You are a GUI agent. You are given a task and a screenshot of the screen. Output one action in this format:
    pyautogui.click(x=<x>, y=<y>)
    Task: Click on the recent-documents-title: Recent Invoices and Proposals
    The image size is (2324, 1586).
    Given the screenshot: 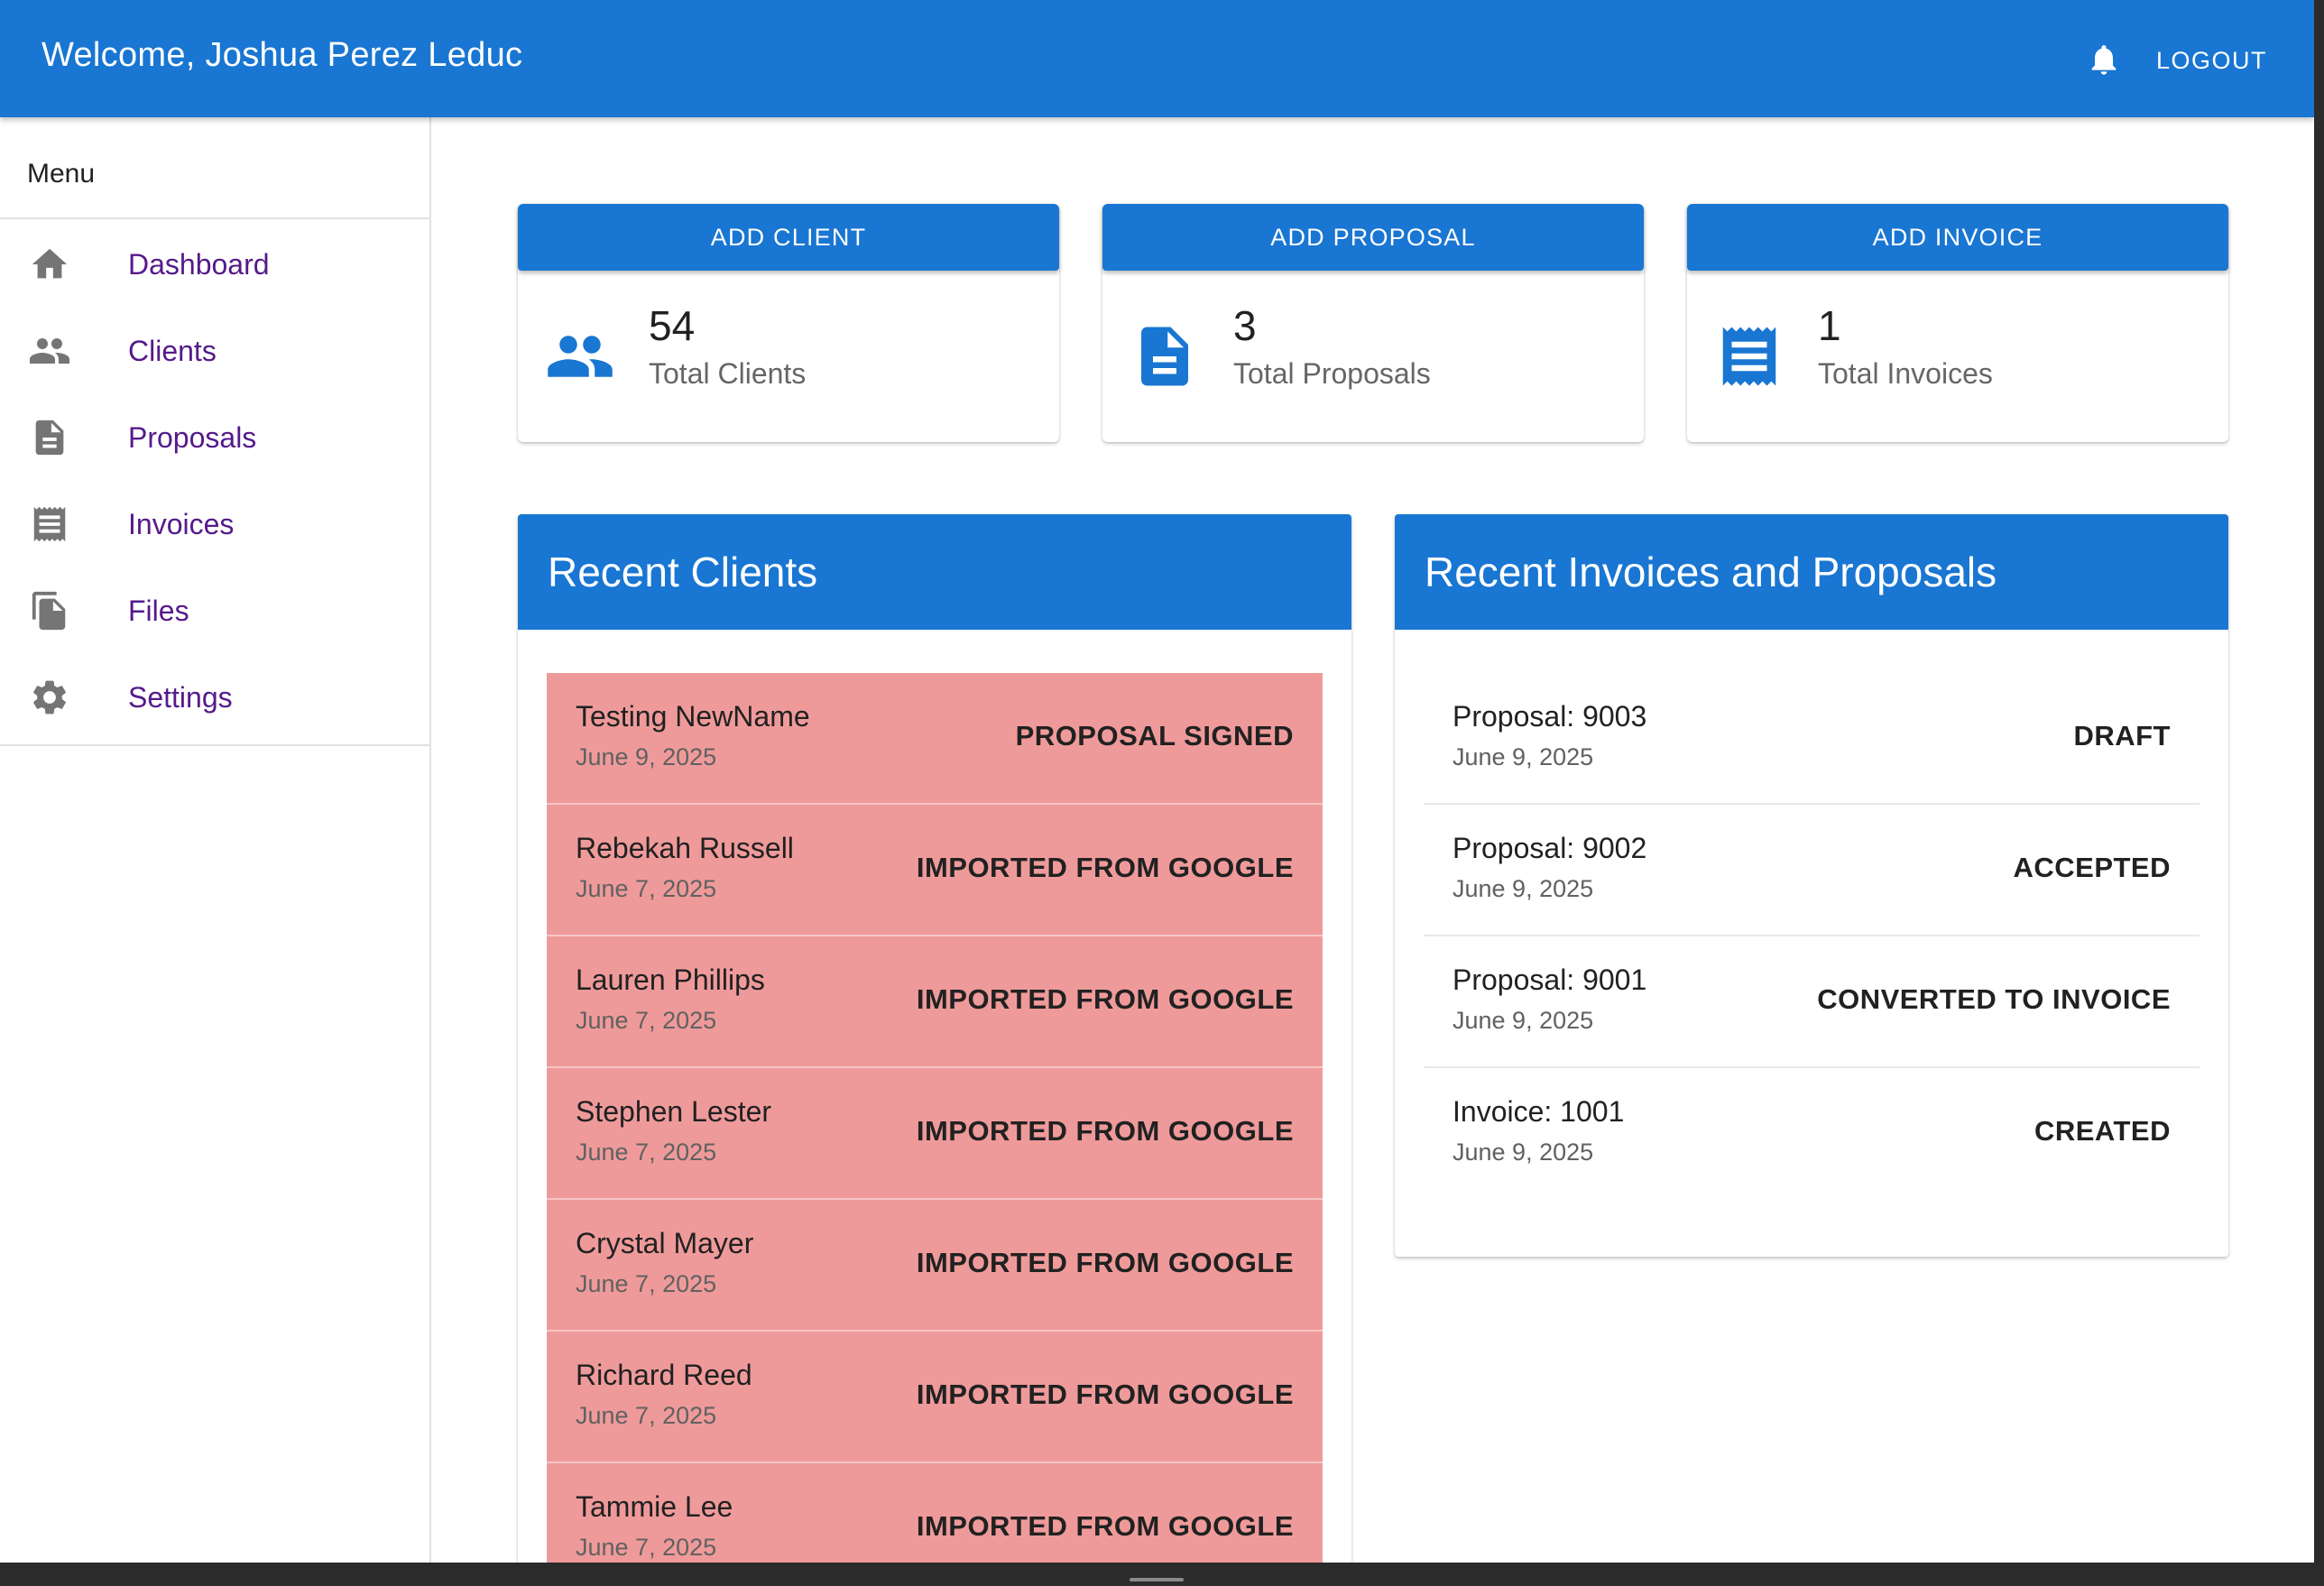 What is the action you would take?
    pyautogui.click(x=1811, y=572)
    